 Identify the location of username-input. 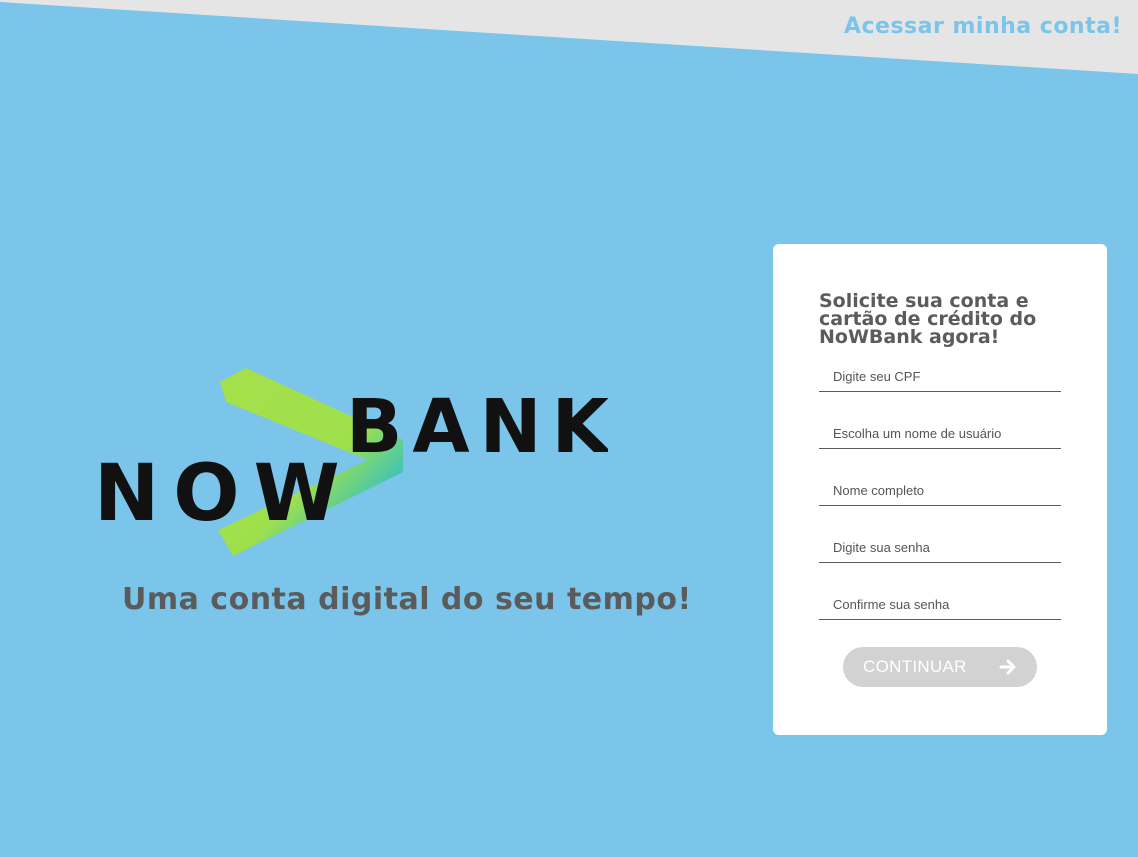
(940, 433).